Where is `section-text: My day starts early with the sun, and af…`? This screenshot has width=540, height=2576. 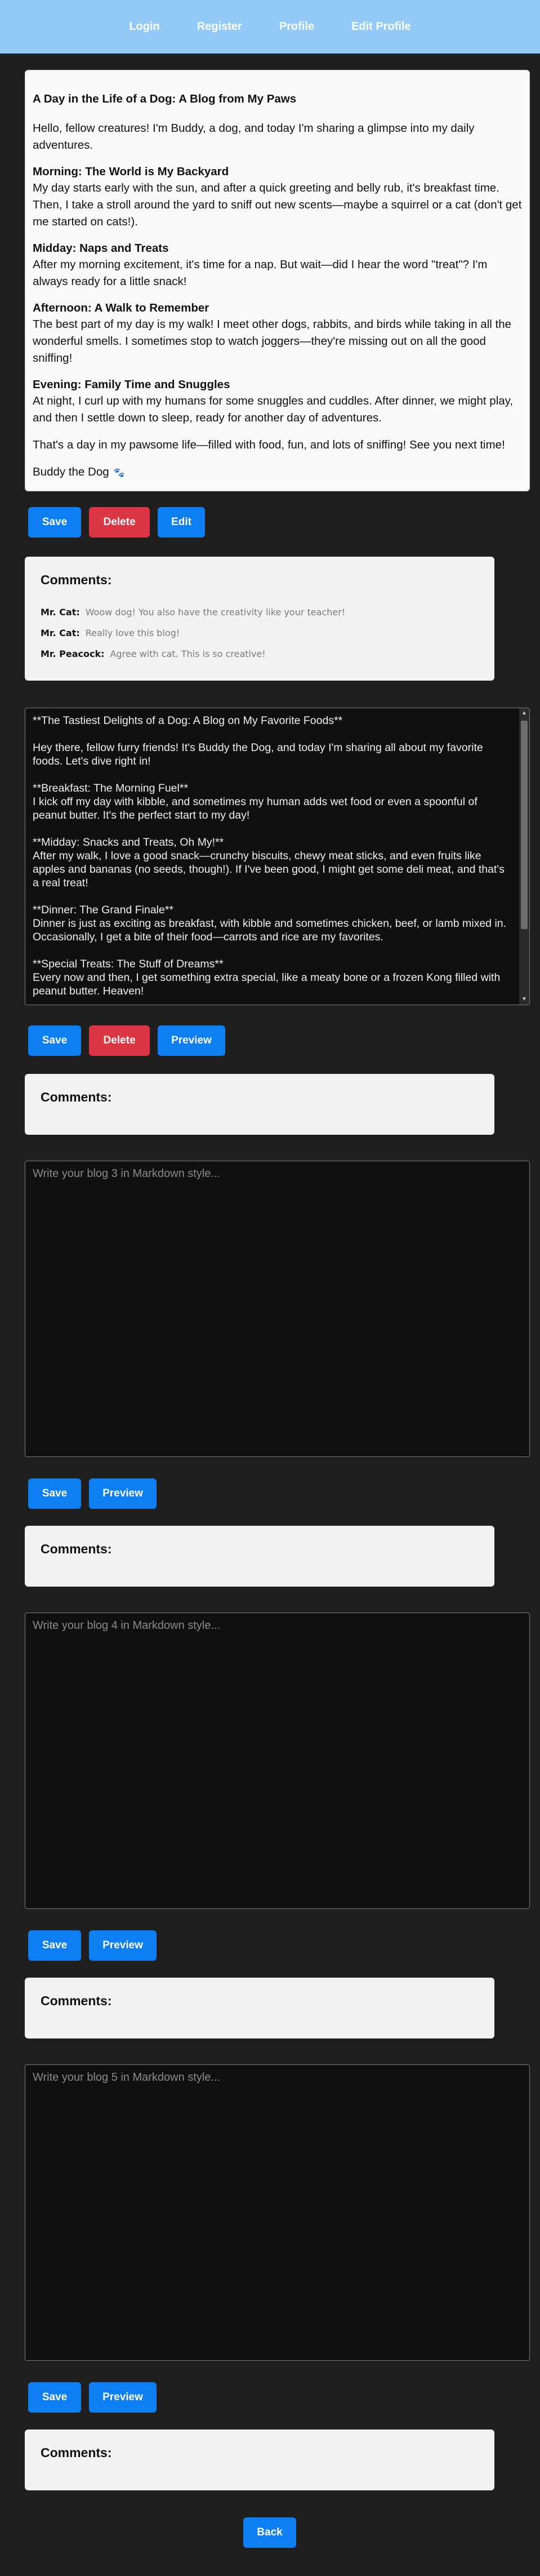 section-text: My day starts early with the sun, and af… is located at coordinates (277, 205).